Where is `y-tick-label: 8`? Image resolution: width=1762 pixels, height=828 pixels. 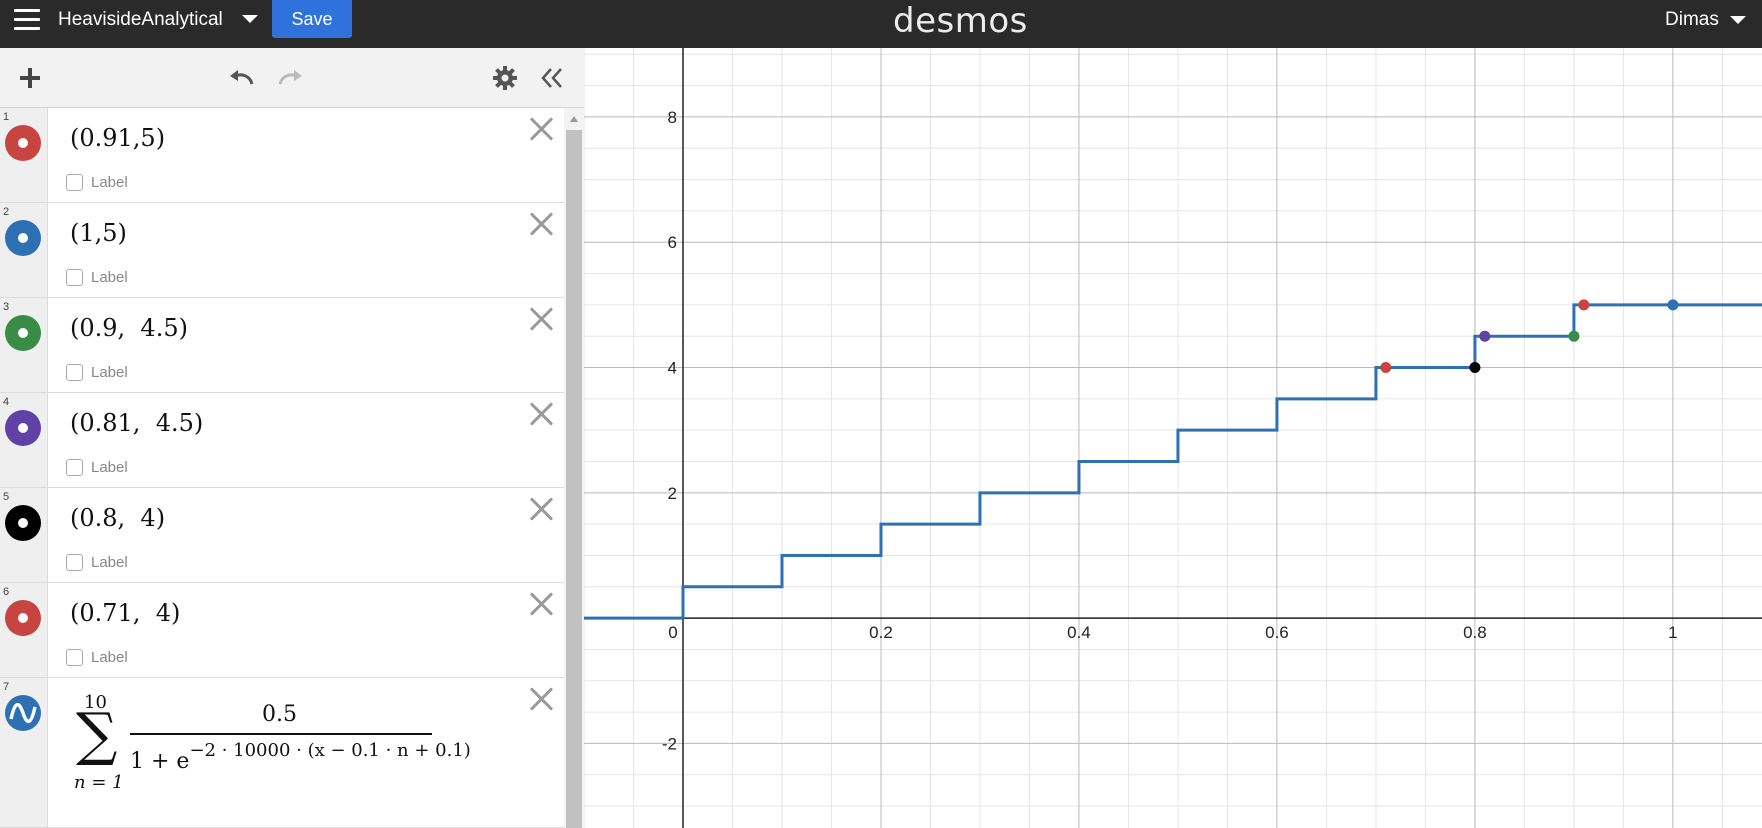 y-tick-label: 8 is located at coordinates (672, 117).